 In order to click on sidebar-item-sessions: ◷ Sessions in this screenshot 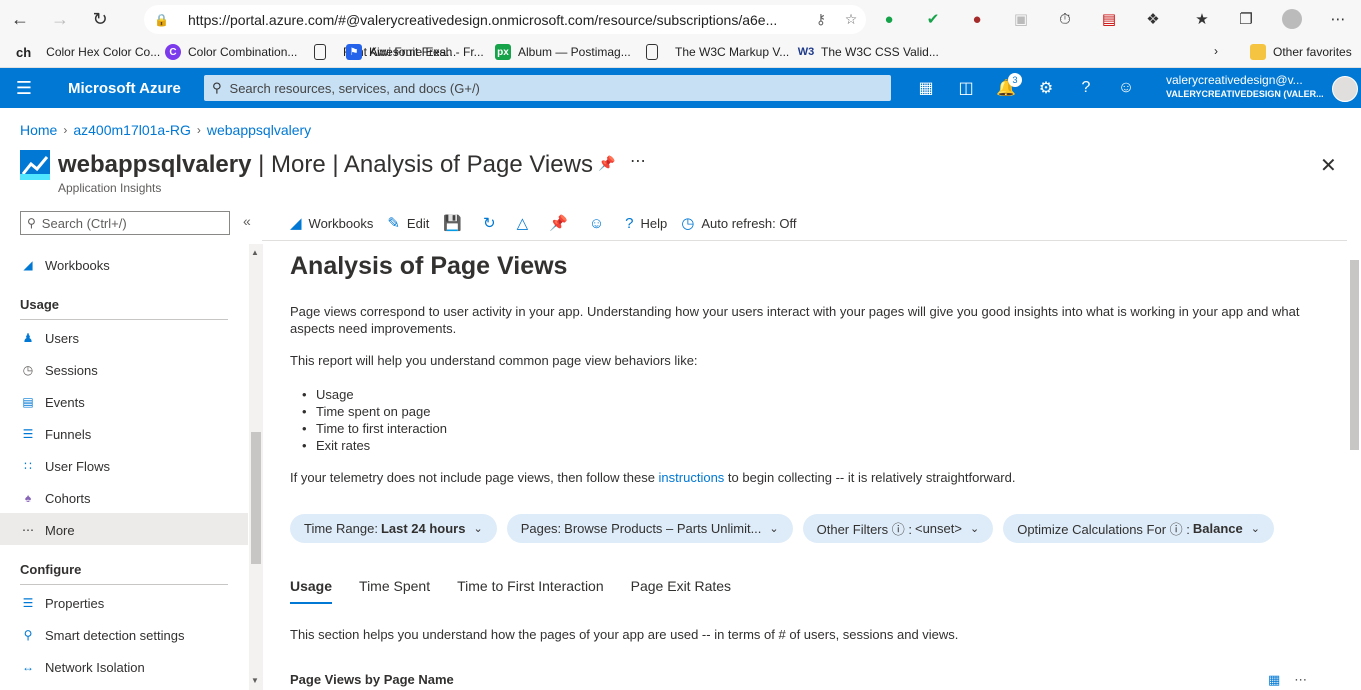, I will do `click(59, 370)`.